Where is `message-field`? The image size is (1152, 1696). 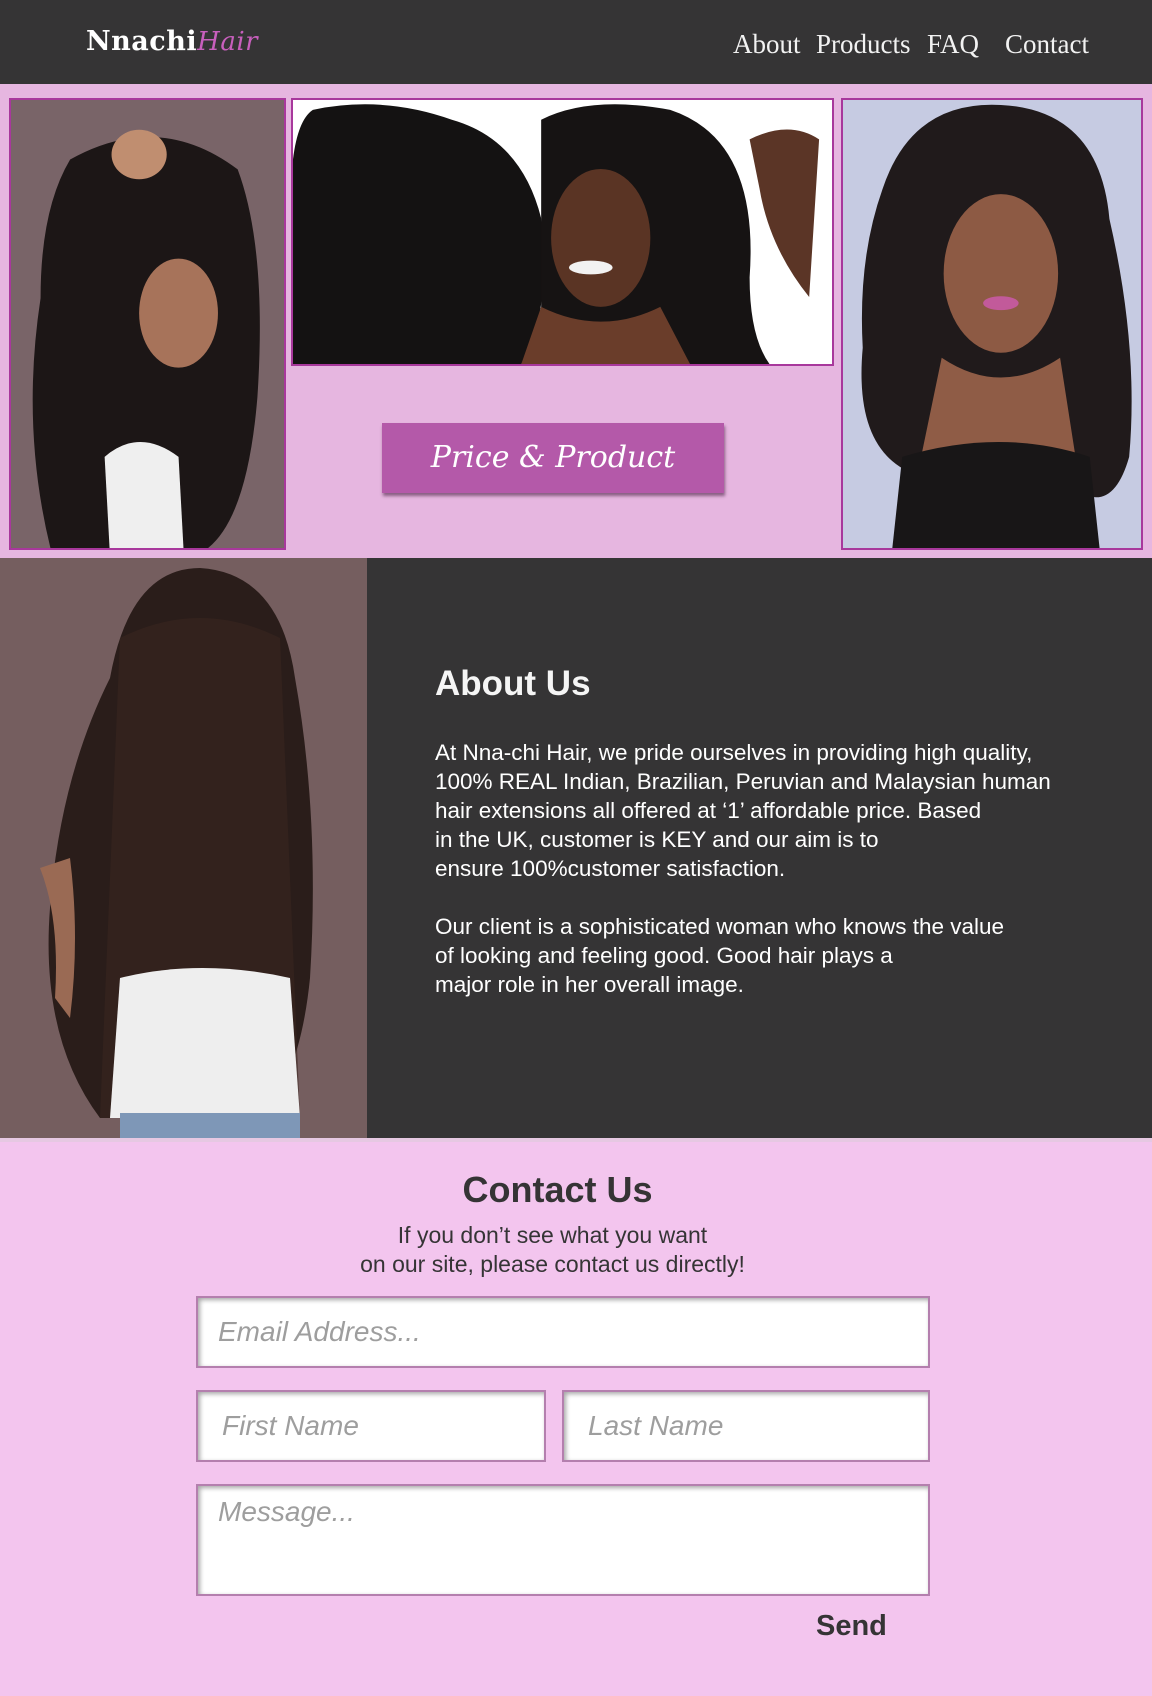 message-field is located at coordinates (563, 1540).